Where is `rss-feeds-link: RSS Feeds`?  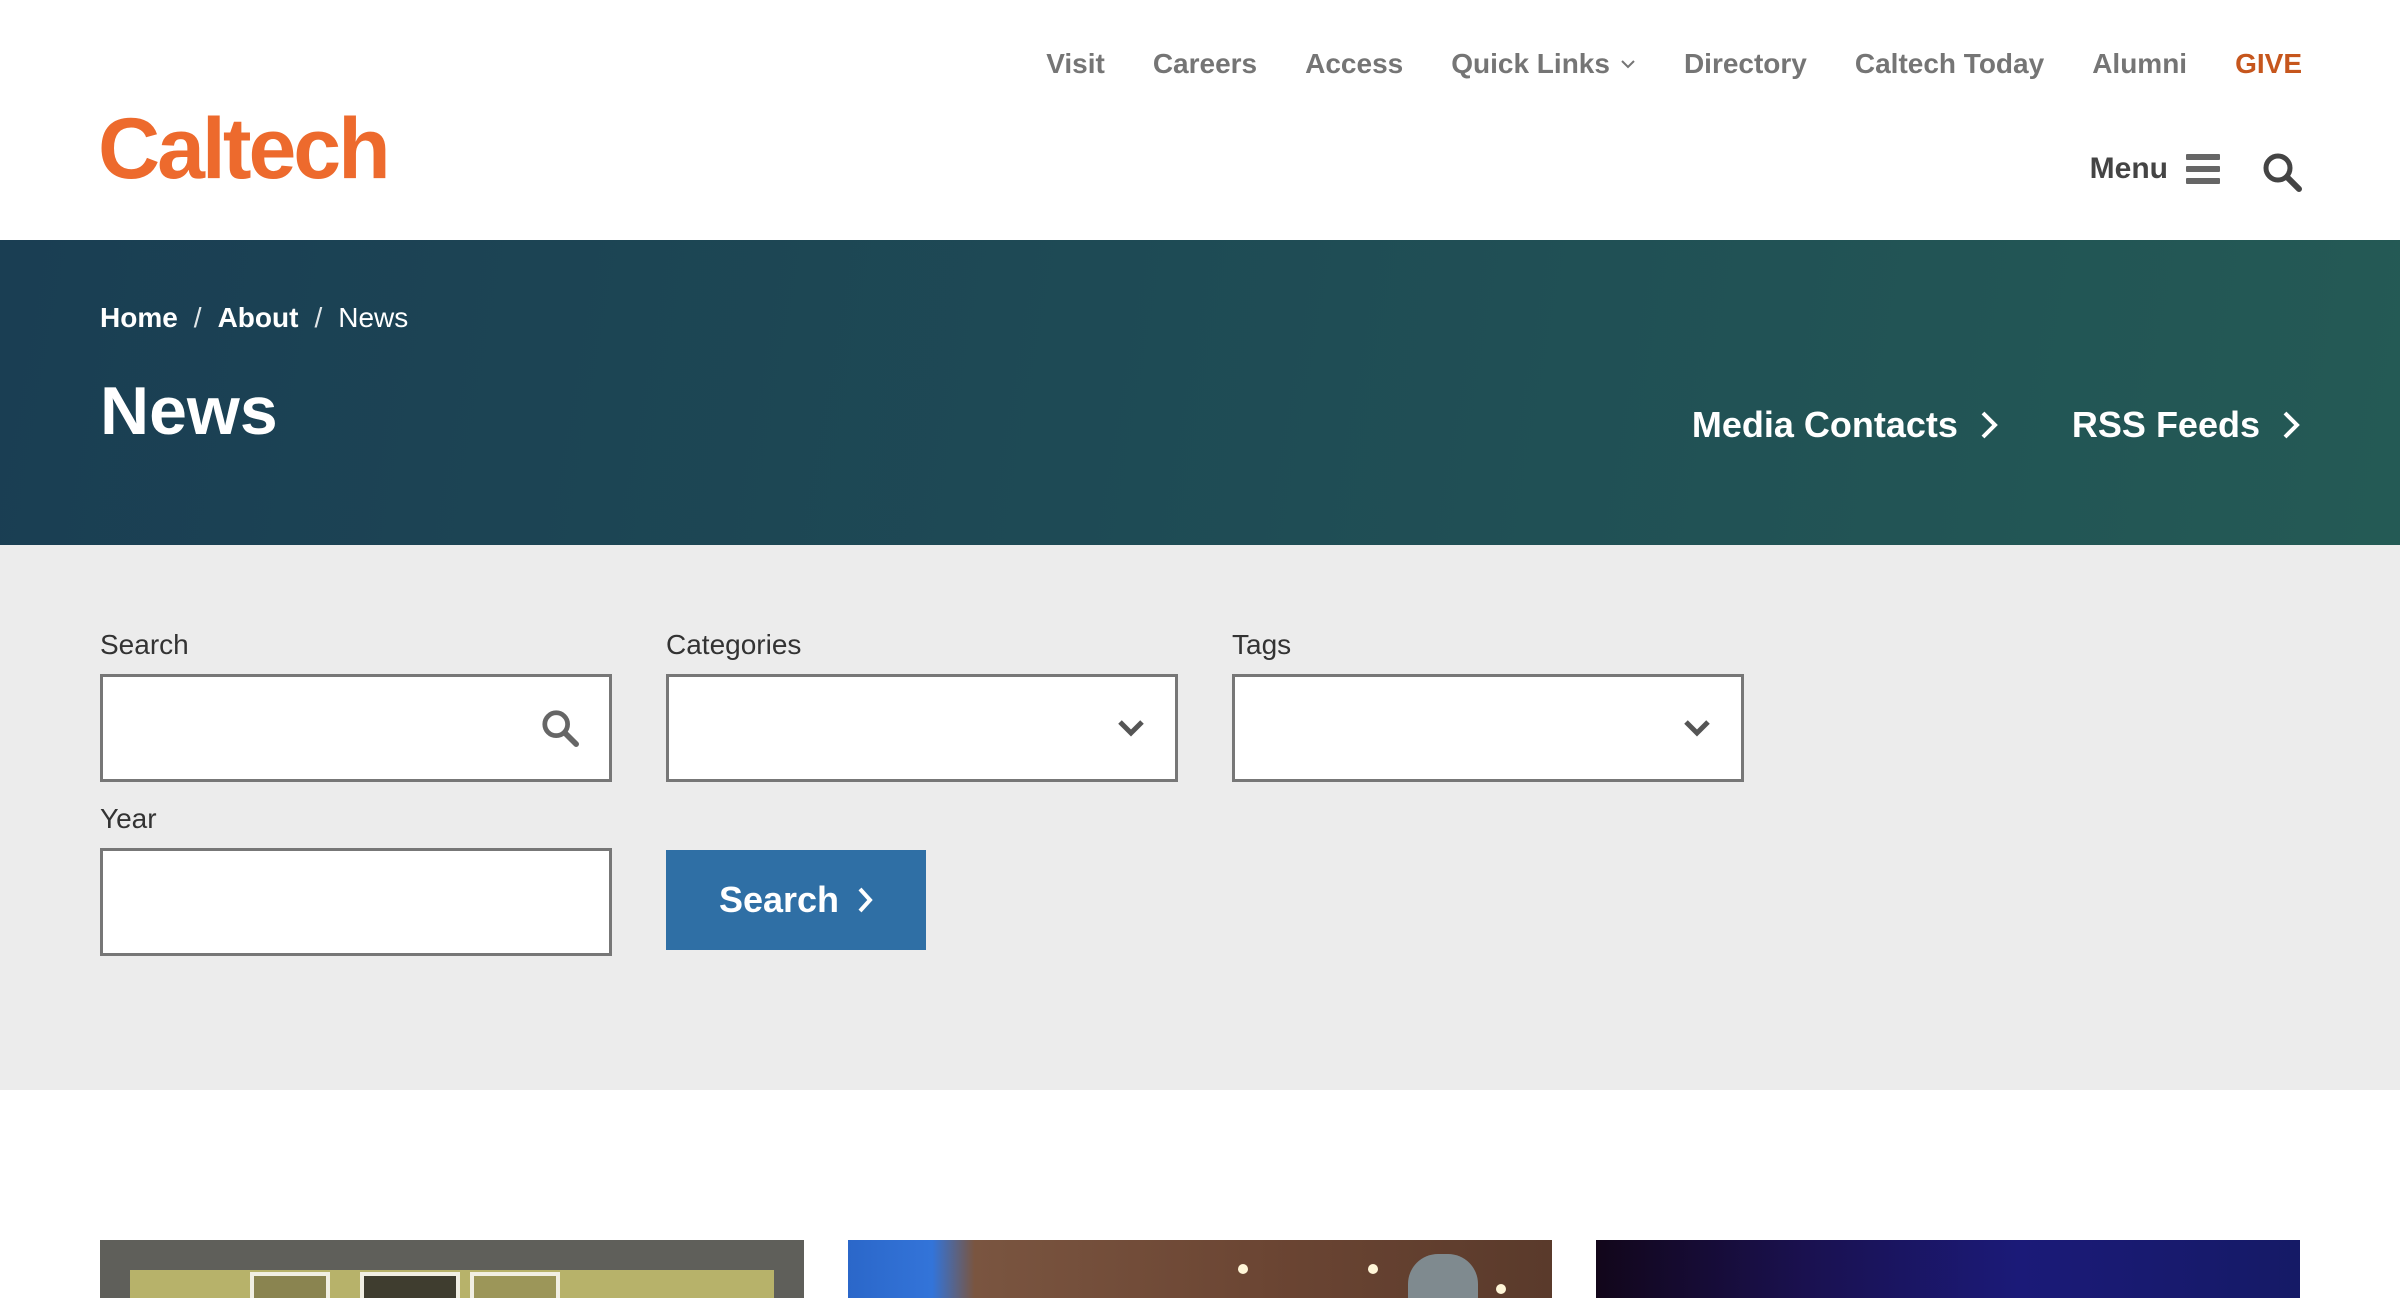
rss-feeds-link: RSS Feeds is located at coordinates (2186, 425).